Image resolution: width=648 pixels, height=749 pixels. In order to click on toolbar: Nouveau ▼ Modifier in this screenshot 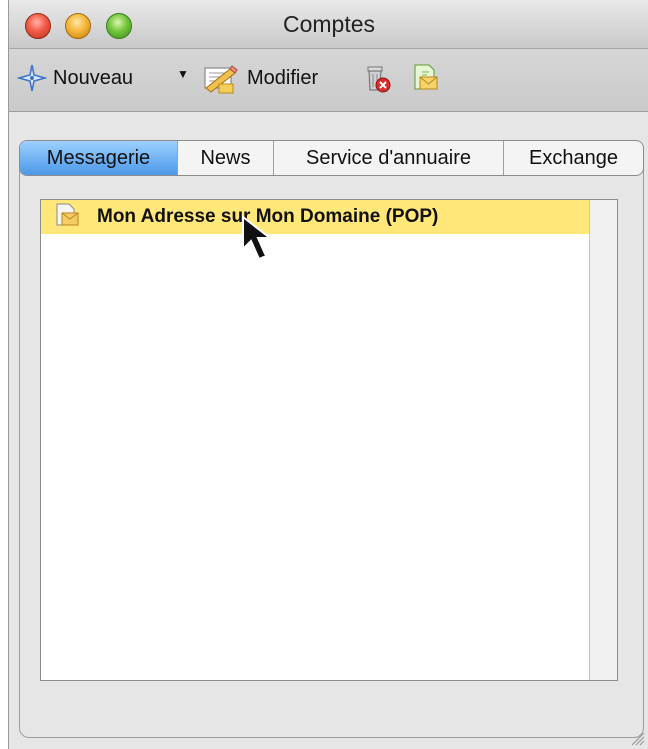, I will do `click(328, 80)`.